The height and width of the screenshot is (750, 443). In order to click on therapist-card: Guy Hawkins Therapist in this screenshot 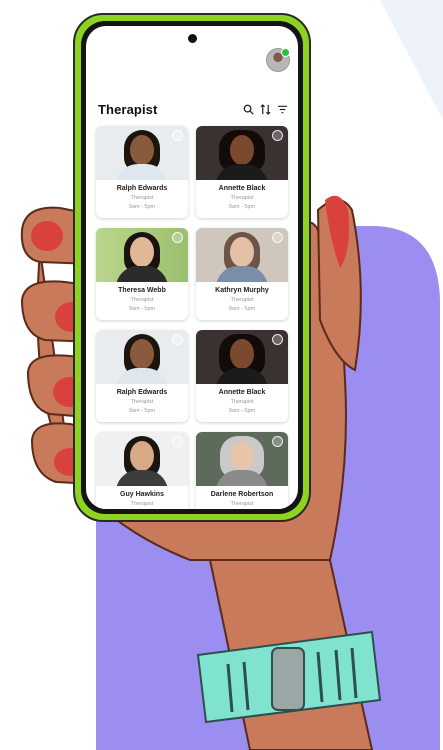, I will do `click(142, 470)`.